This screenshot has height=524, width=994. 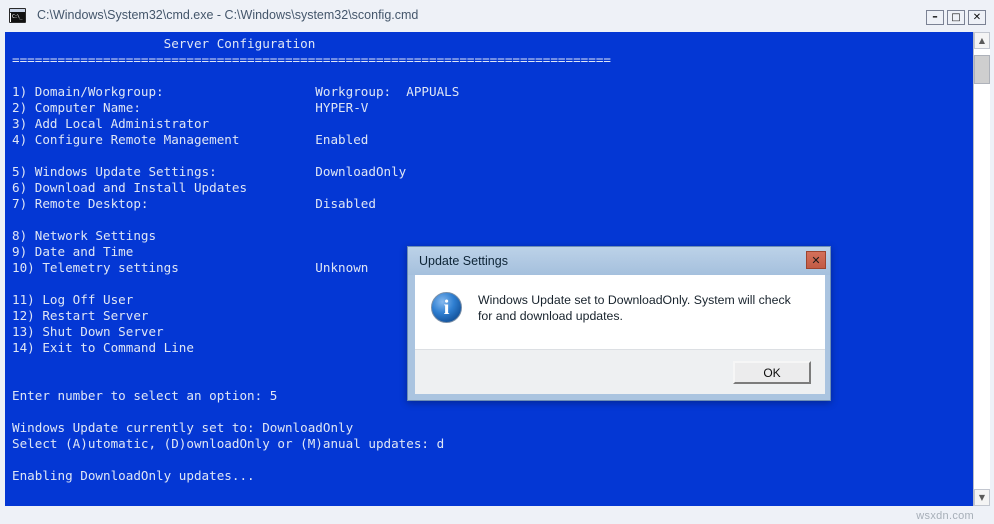 I want to click on close-icon: ✕, so click(x=977, y=17).